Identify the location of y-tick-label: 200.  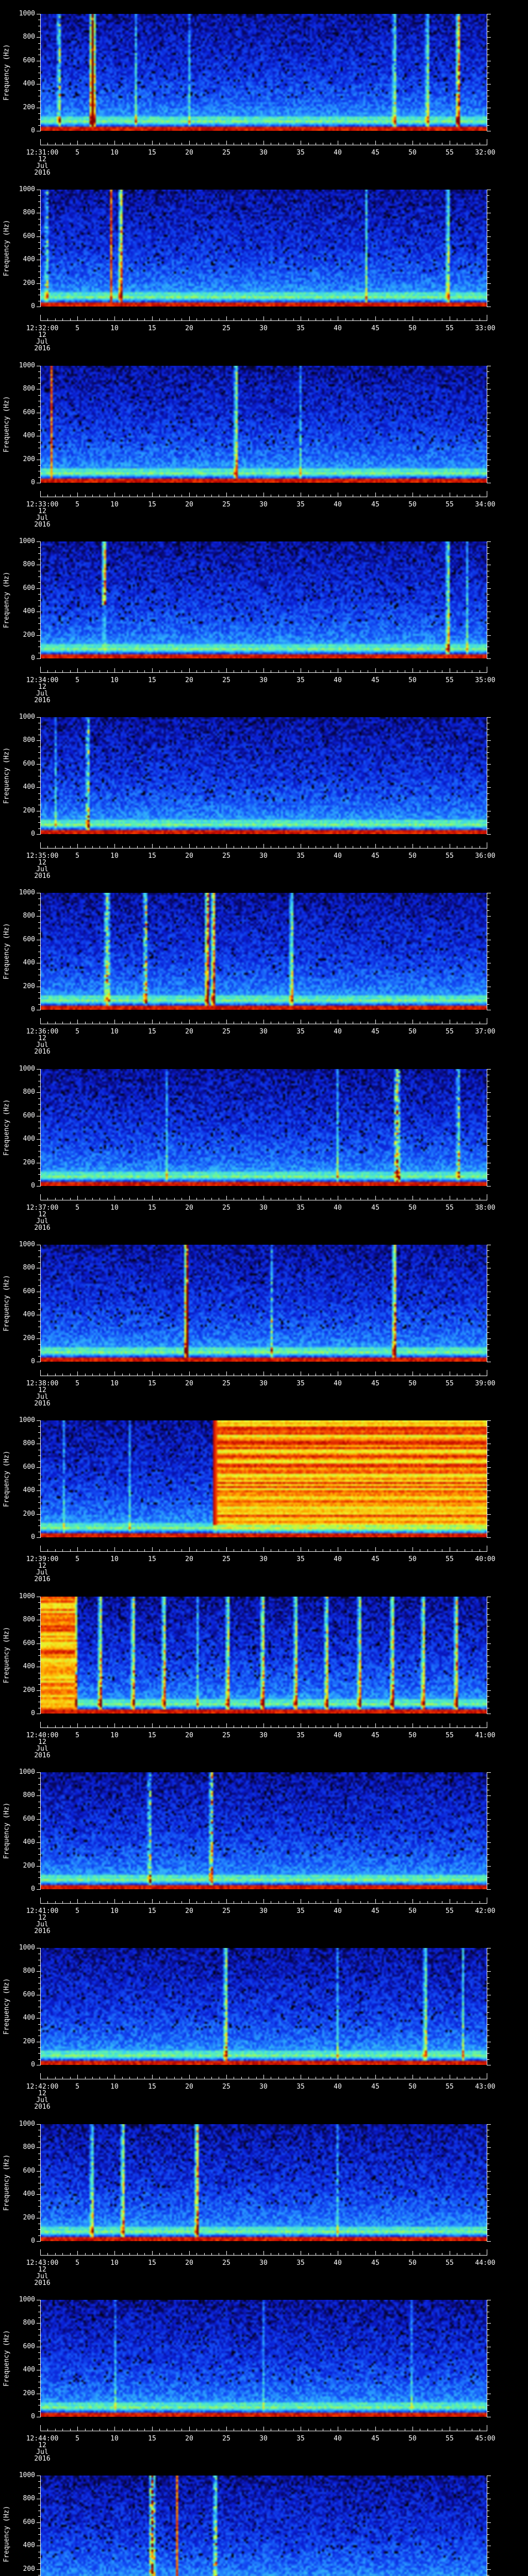
(29, 2041).